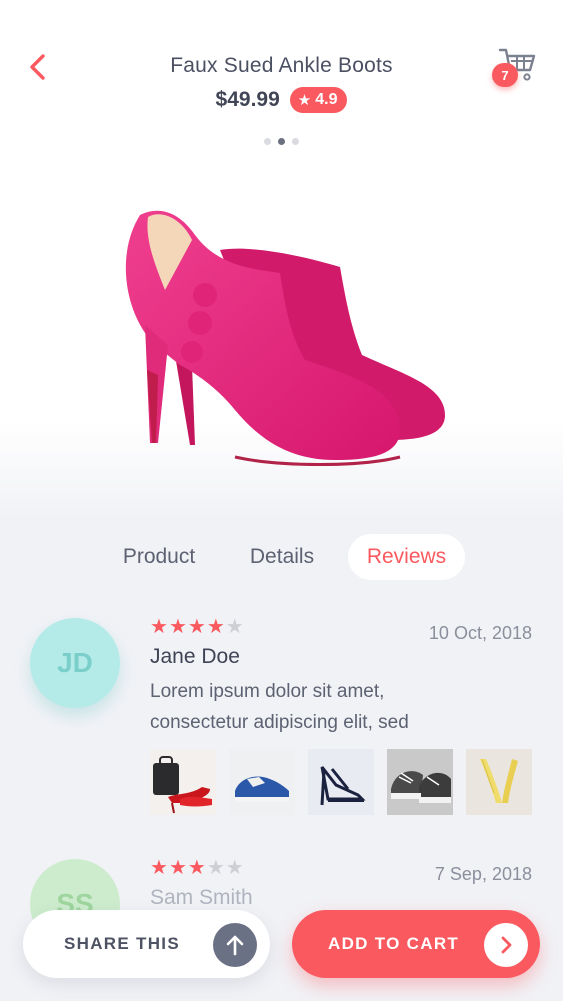 The image size is (563, 1001). I want to click on tab-reviews: Reviews, so click(406, 557).